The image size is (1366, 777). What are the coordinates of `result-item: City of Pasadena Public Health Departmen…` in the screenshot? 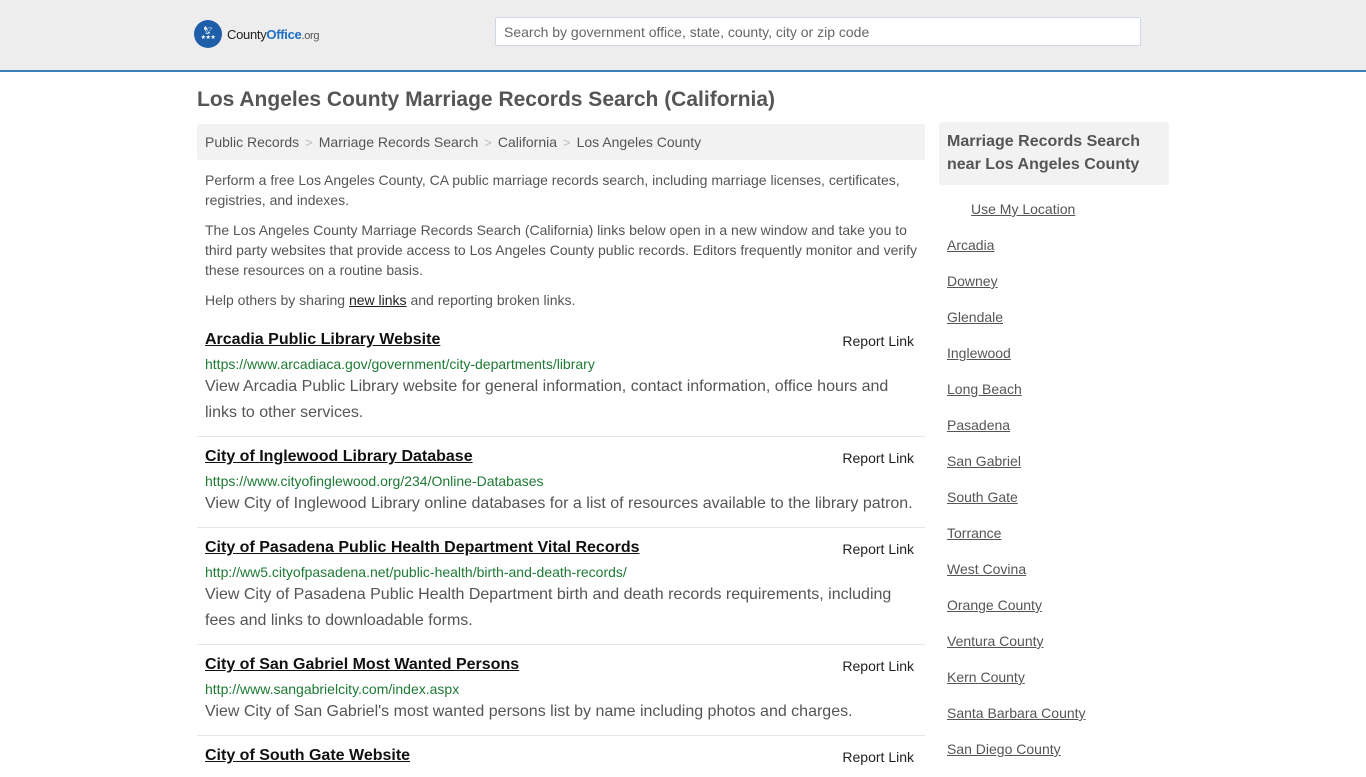 It's located at (561, 586).